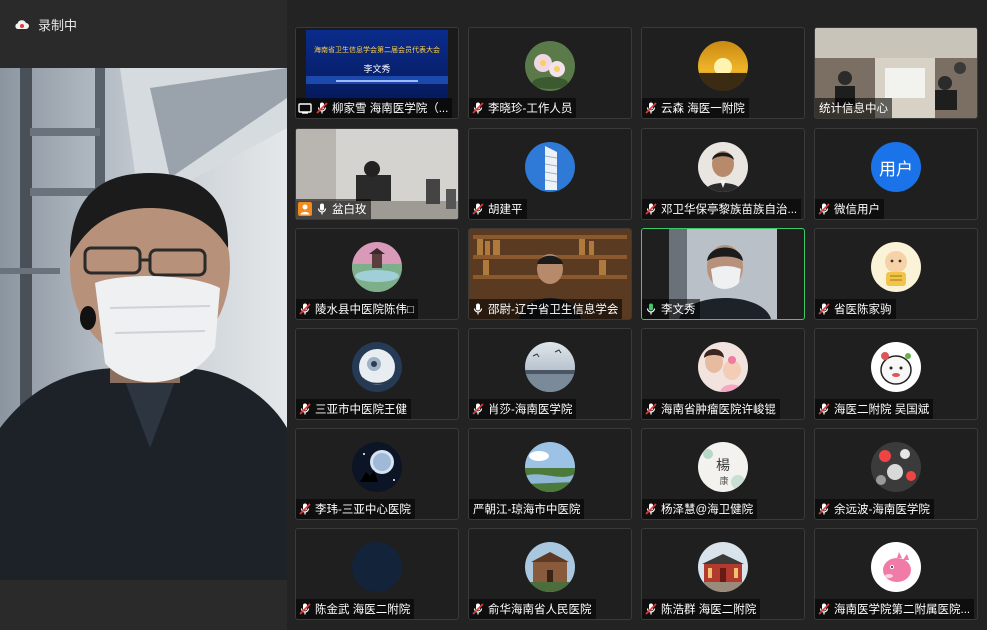 Image resolution: width=987 pixels, height=630 pixels. What do you see at coordinates (853, 108) in the screenshot?
I see `participant-name-bar: 统计信息中心` at bounding box center [853, 108].